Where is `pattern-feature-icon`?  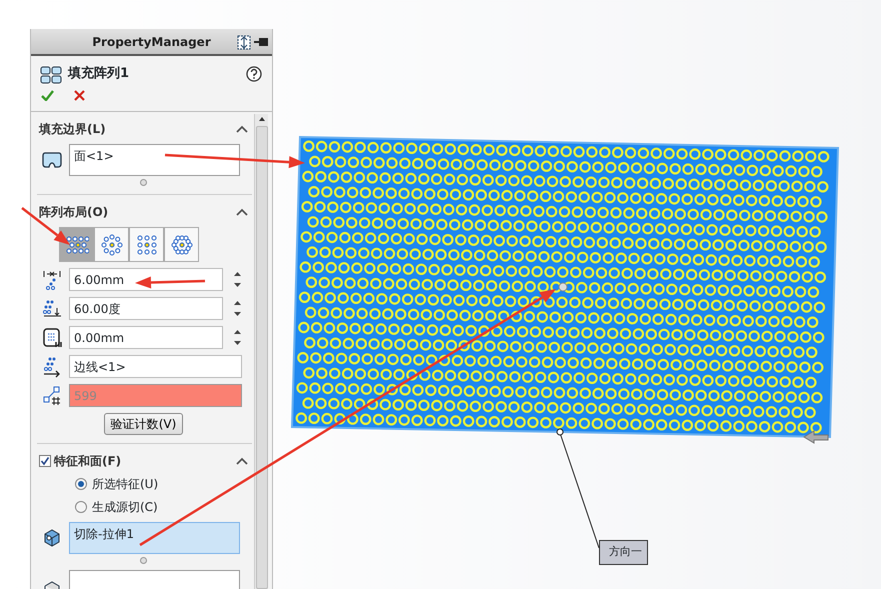 pattern-feature-icon is located at coordinates (51, 74).